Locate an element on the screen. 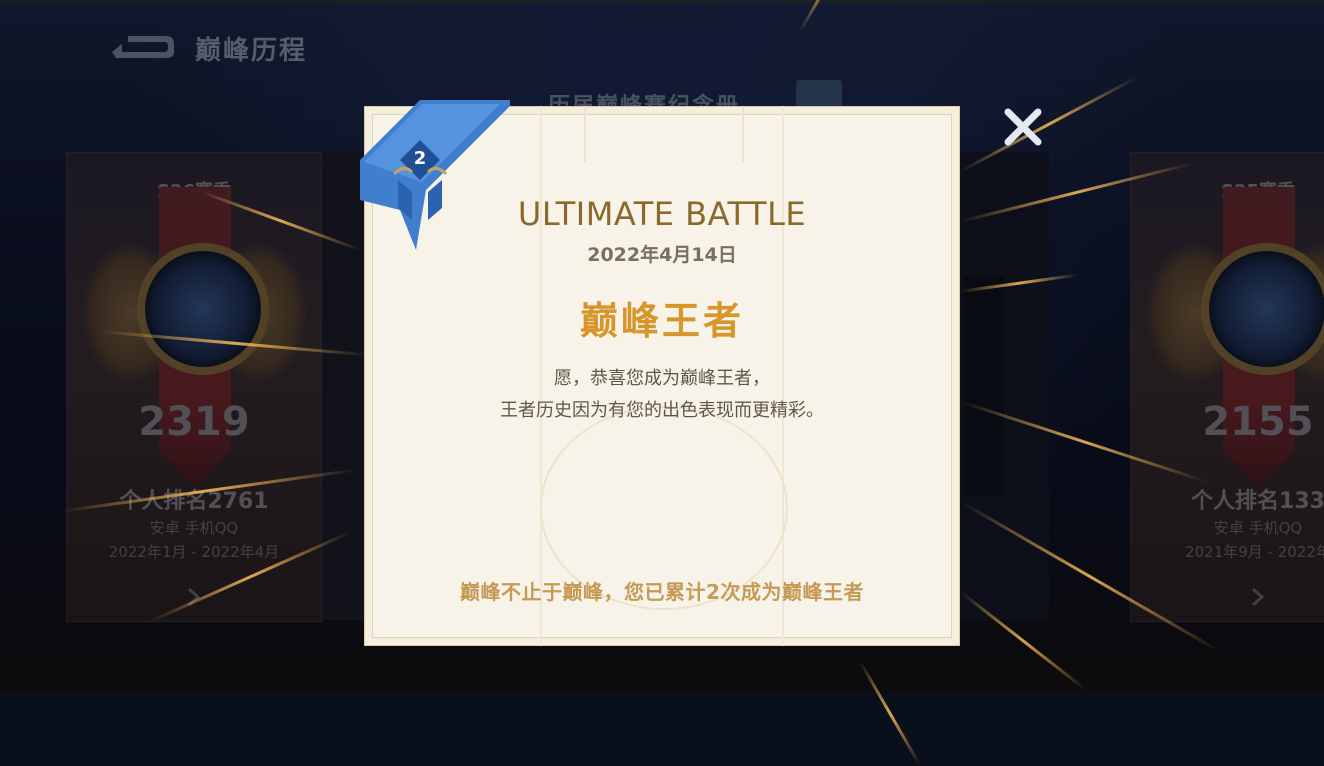 This screenshot has width=1324, height=766. modal-message-line2: 王者历史因为有您的出色表现而更精彩。 is located at coordinates (662, 410).